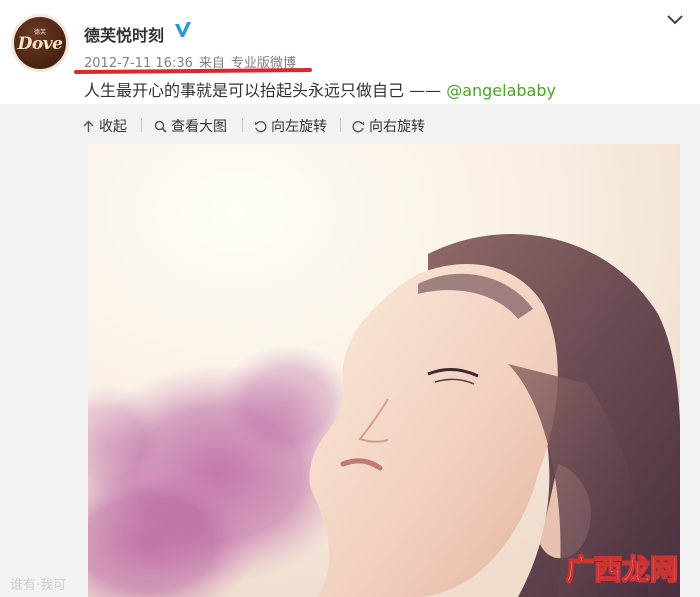 Image resolution: width=700 pixels, height=597 pixels. I want to click on verified-icon, so click(183, 29).